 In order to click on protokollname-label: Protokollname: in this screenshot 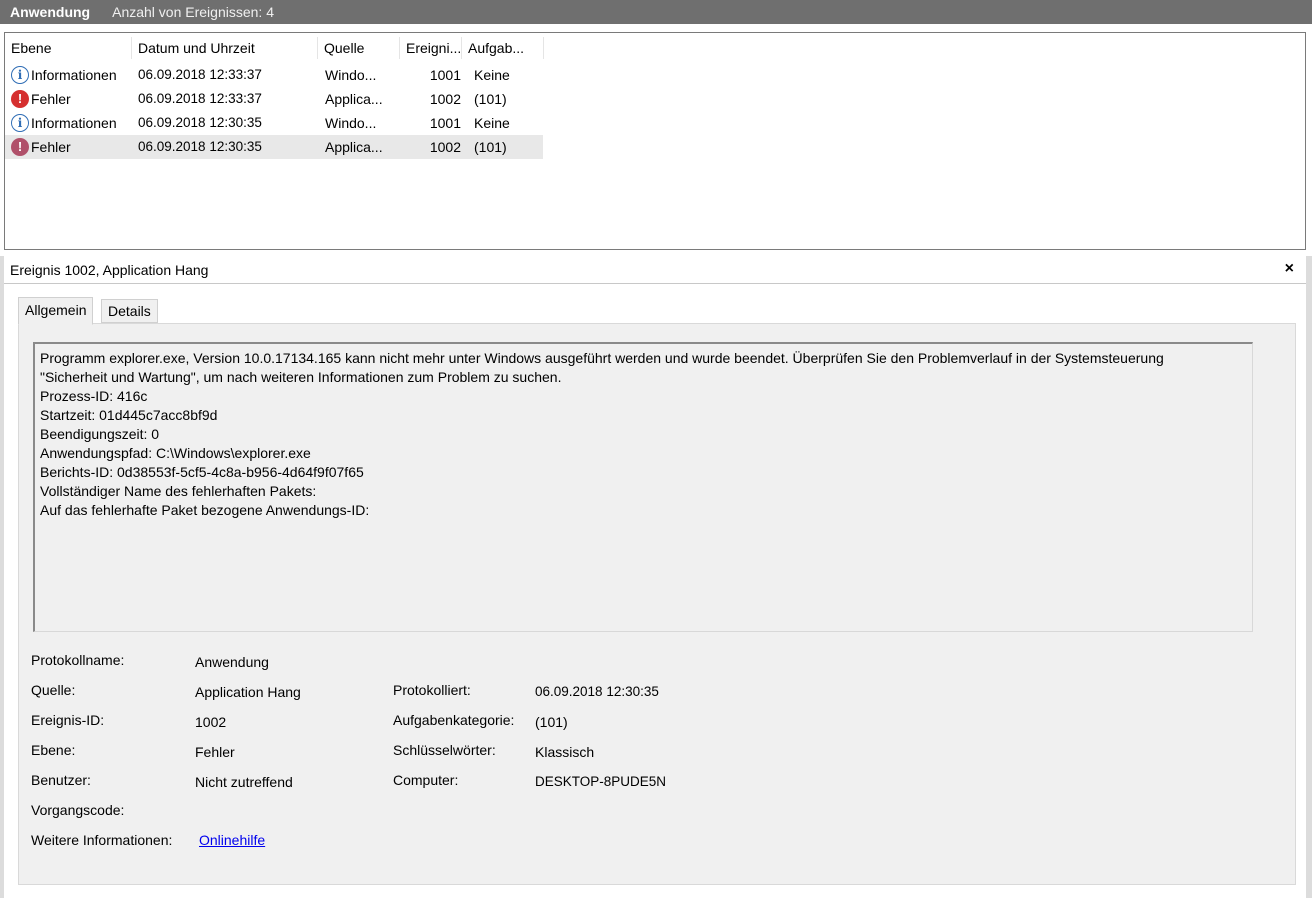, I will do `click(78, 660)`.